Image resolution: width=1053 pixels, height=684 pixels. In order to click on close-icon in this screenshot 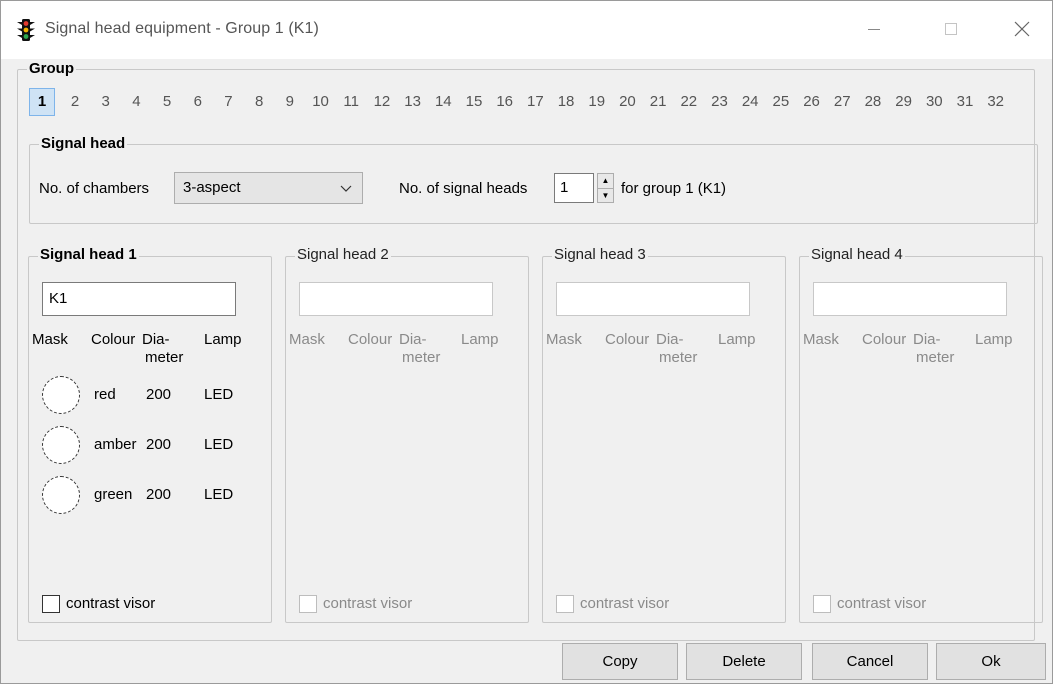, I will do `click(1022, 29)`.